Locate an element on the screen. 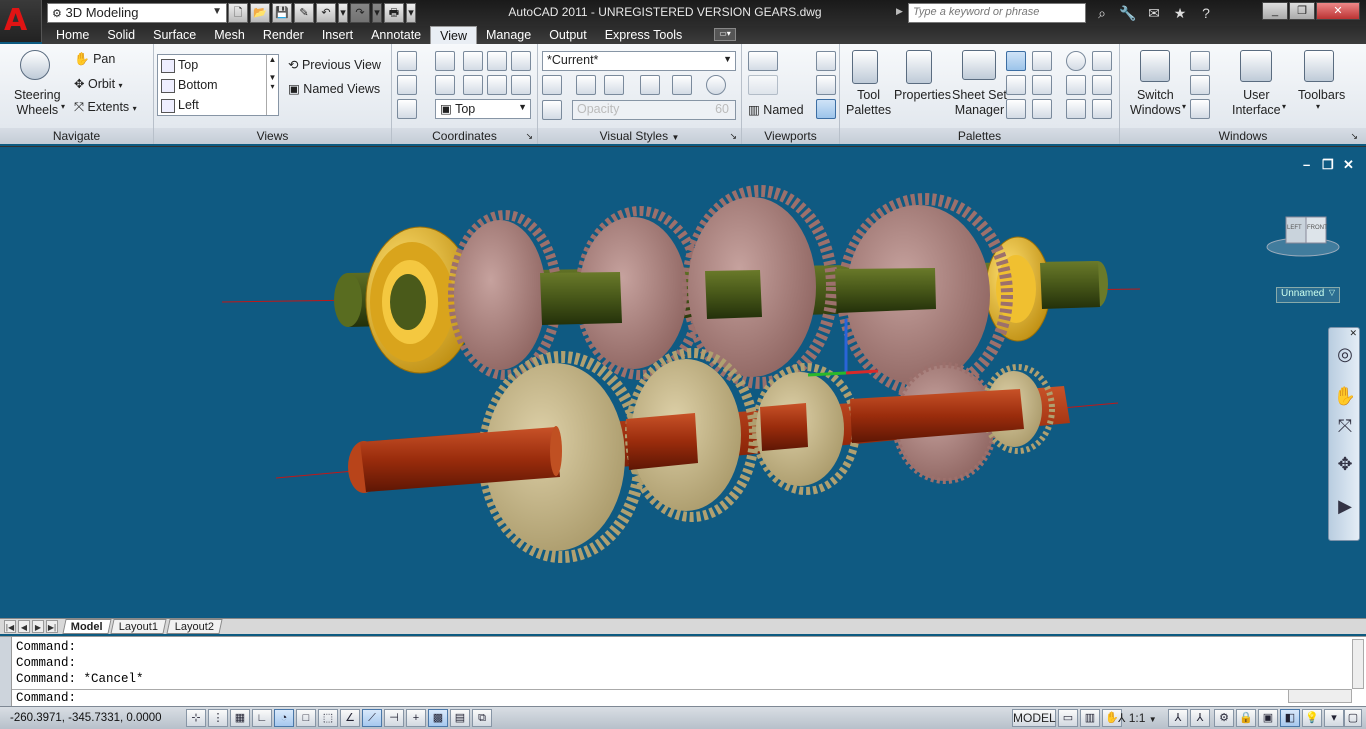 The width and height of the screenshot is (1366, 729). shadows-icon is located at coordinates (650, 85).